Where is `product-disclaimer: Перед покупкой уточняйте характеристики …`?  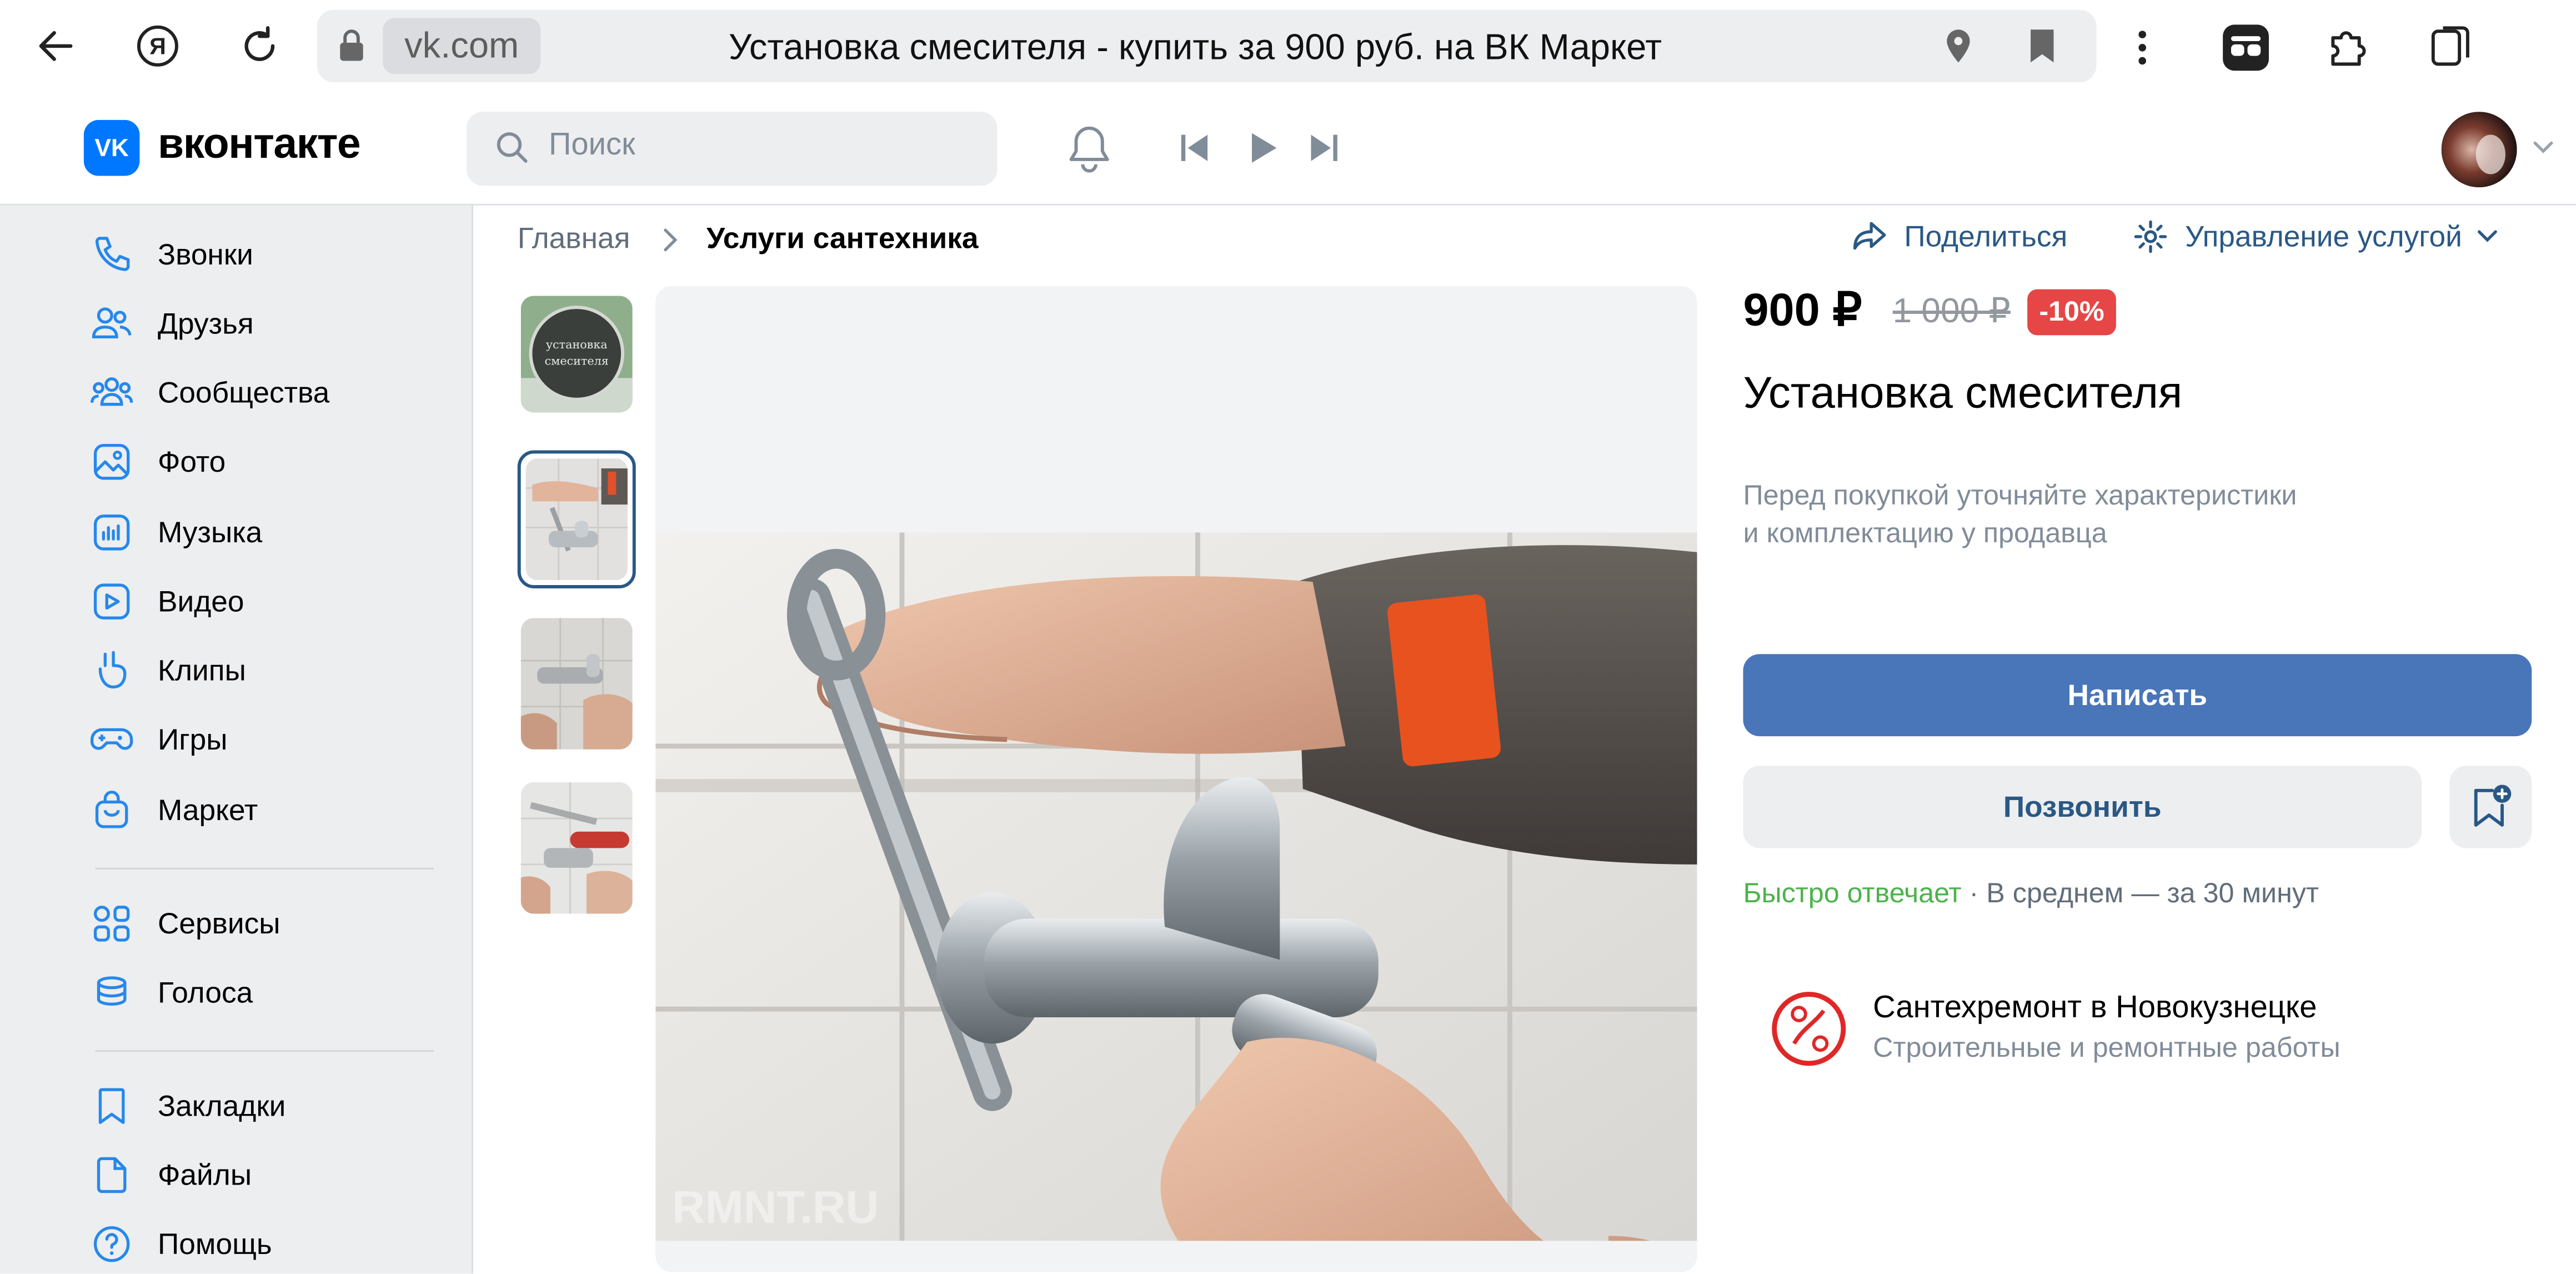 product-disclaimer: Перед покупкой уточняйте характеристики … is located at coordinates (2088, 514).